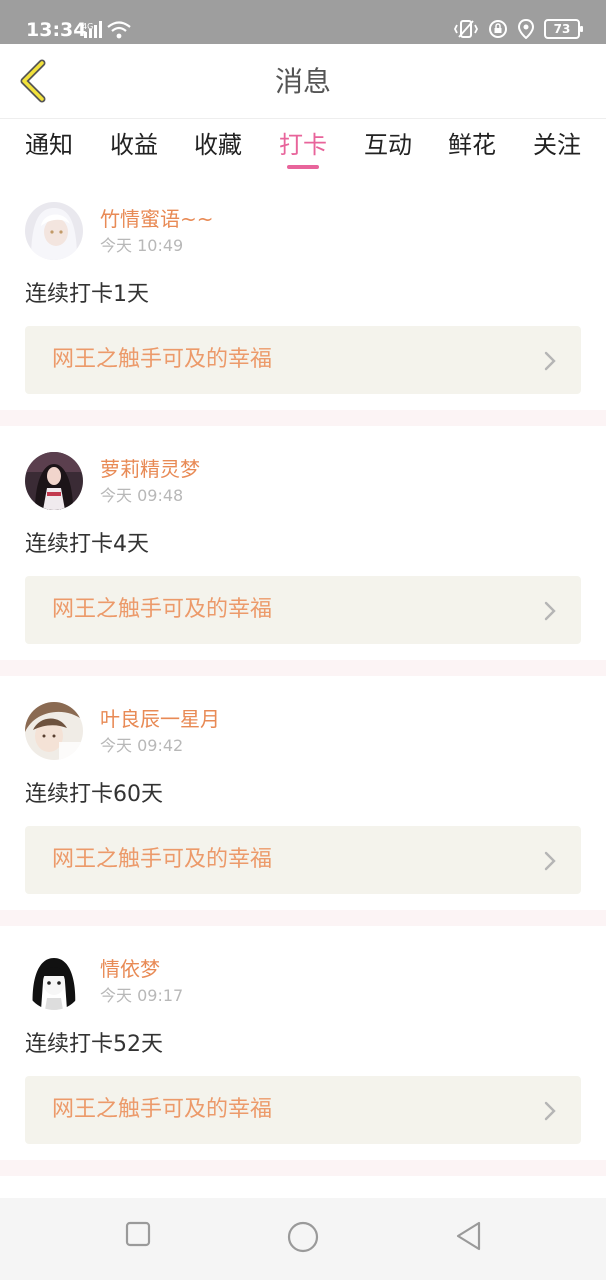 The width and height of the screenshot is (606, 1280). What do you see at coordinates (56, 30) in the screenshot?
I see `status-time: 13:34` at bounding box center [56, 30].